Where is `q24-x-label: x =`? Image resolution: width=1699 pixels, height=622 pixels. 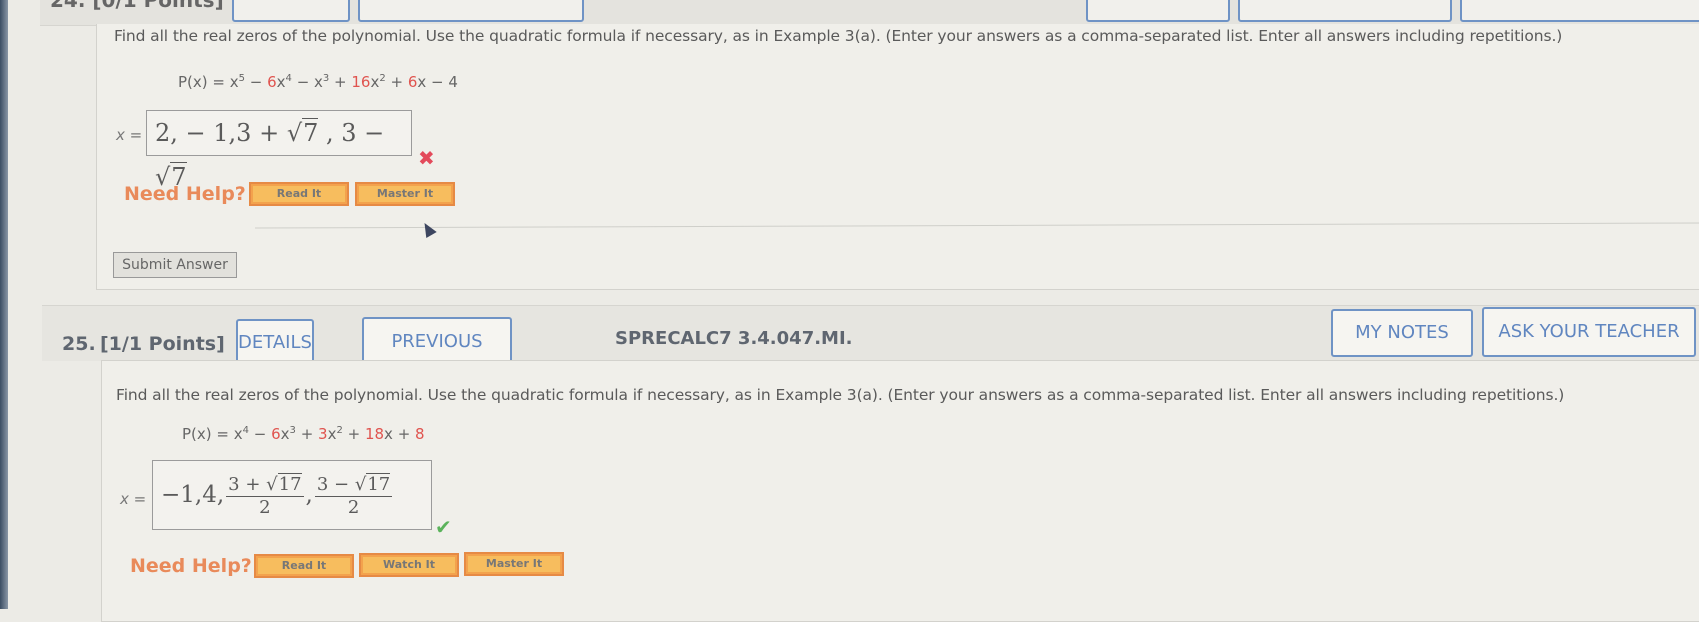
q24-x-label: x = is located at coordinates (129, 135).